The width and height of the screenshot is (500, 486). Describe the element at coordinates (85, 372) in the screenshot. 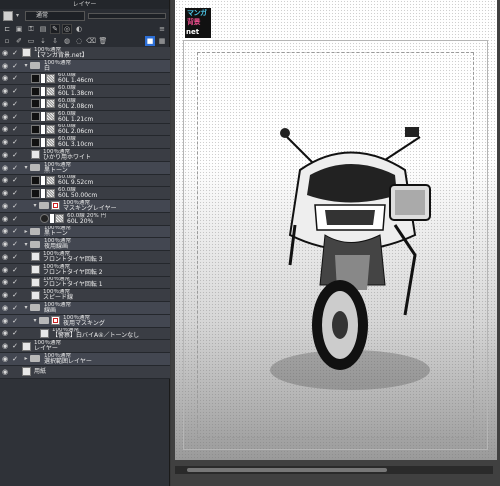

I see `layer-row: ◉ 用紙` at that location.